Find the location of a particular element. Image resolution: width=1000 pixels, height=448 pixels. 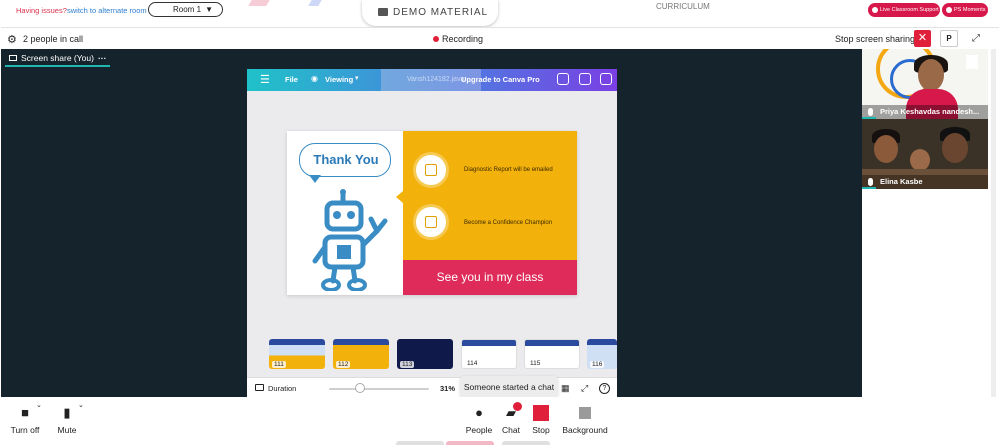

mute-button: ▮ Mute is located at coordinates (67, 420).